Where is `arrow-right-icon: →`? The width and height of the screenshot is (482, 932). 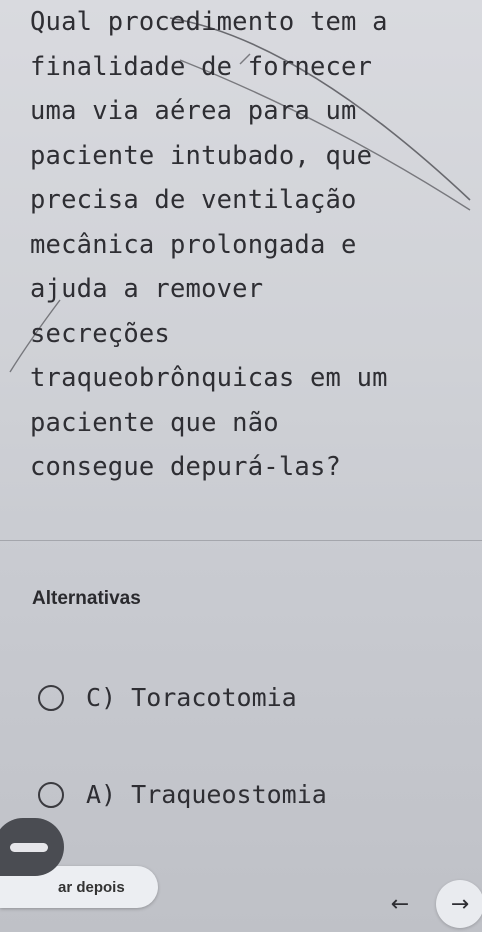 arrow-right-icon: → is located at coordinates (460, 904).